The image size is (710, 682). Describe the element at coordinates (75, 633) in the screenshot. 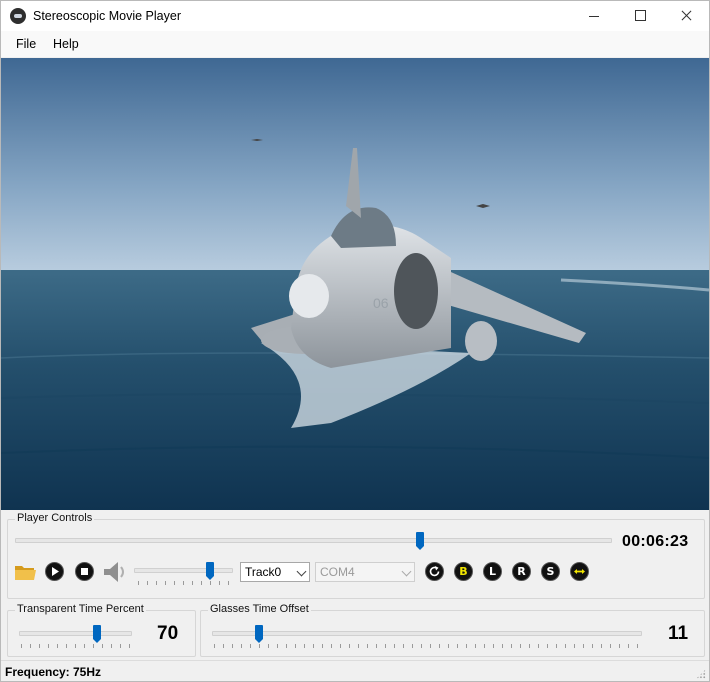

I see `transparent-time-slider-track` at that location.